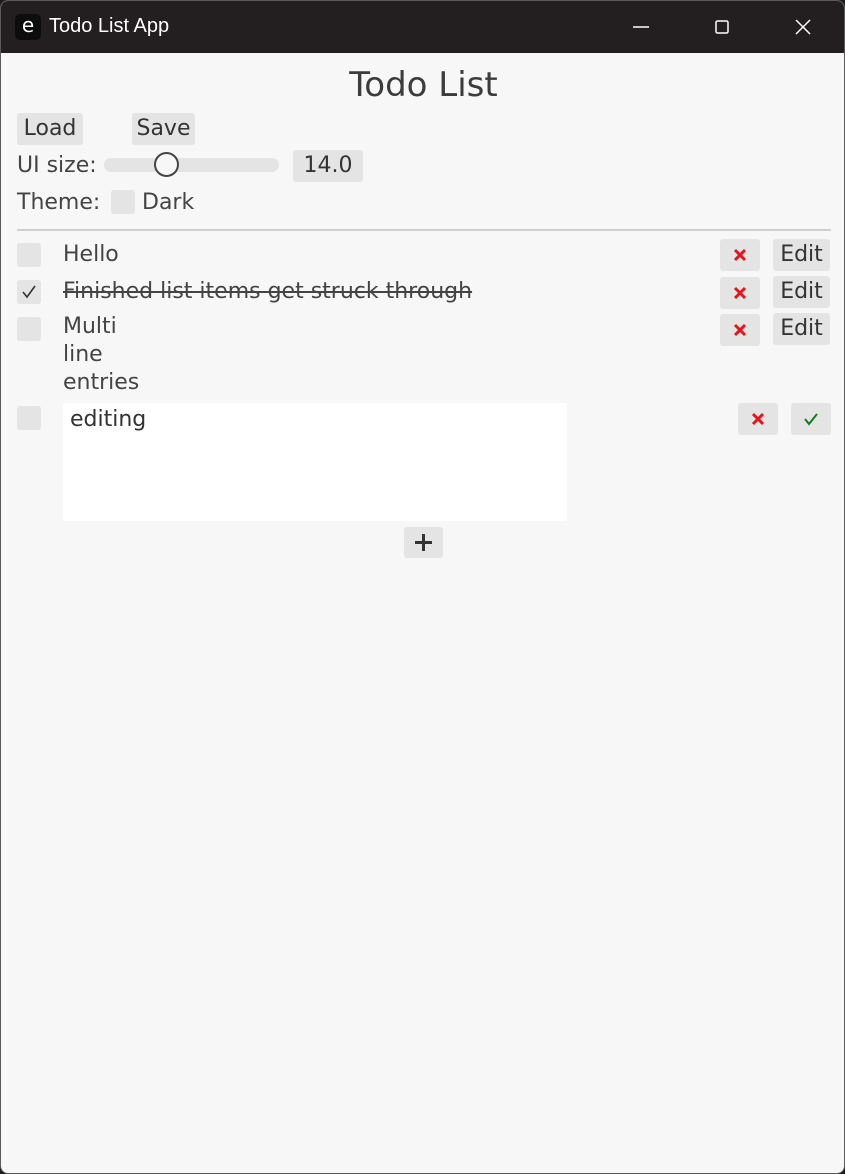 This screenshot has width=845, height=1174. I want to click on maximize-button, so click(722, 27).